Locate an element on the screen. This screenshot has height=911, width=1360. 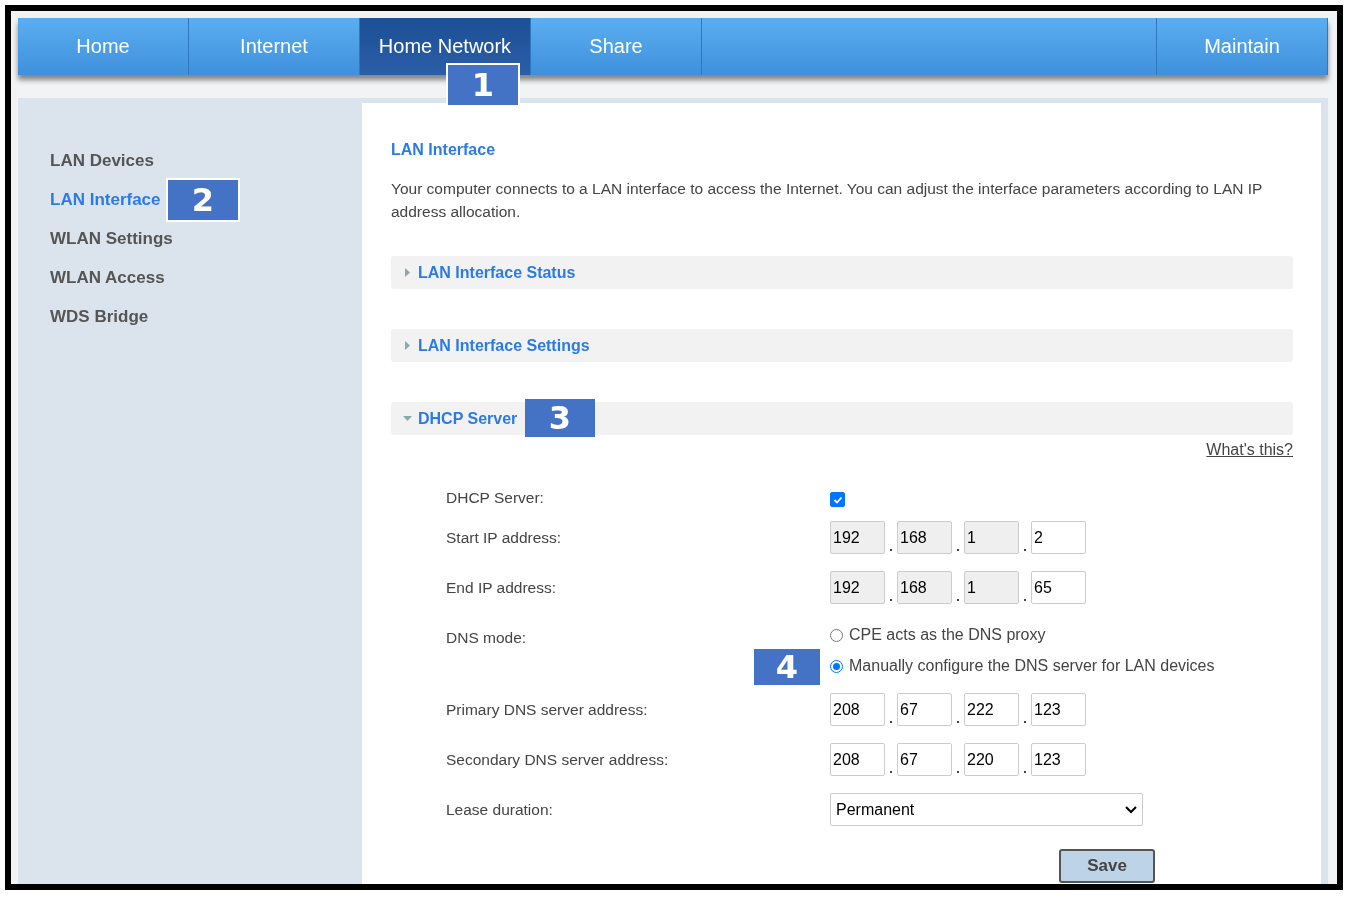
field-label: End IP address: is located at coordinates (501, 587).